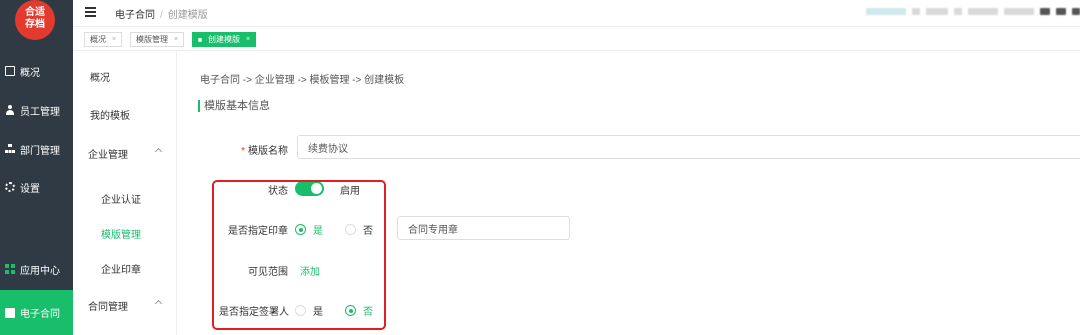 The image size is (1080, 335). I want to click on tab-template-management: 模版管理 ×, so click(157, 39).